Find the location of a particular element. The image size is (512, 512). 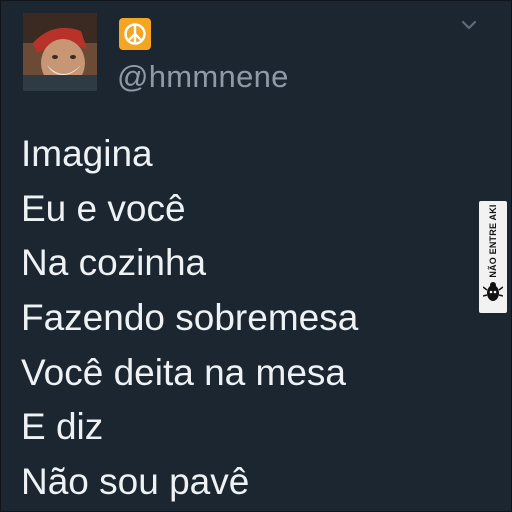

tweet-line: Fazendo sobremesa is located at coordinates (190, 318).